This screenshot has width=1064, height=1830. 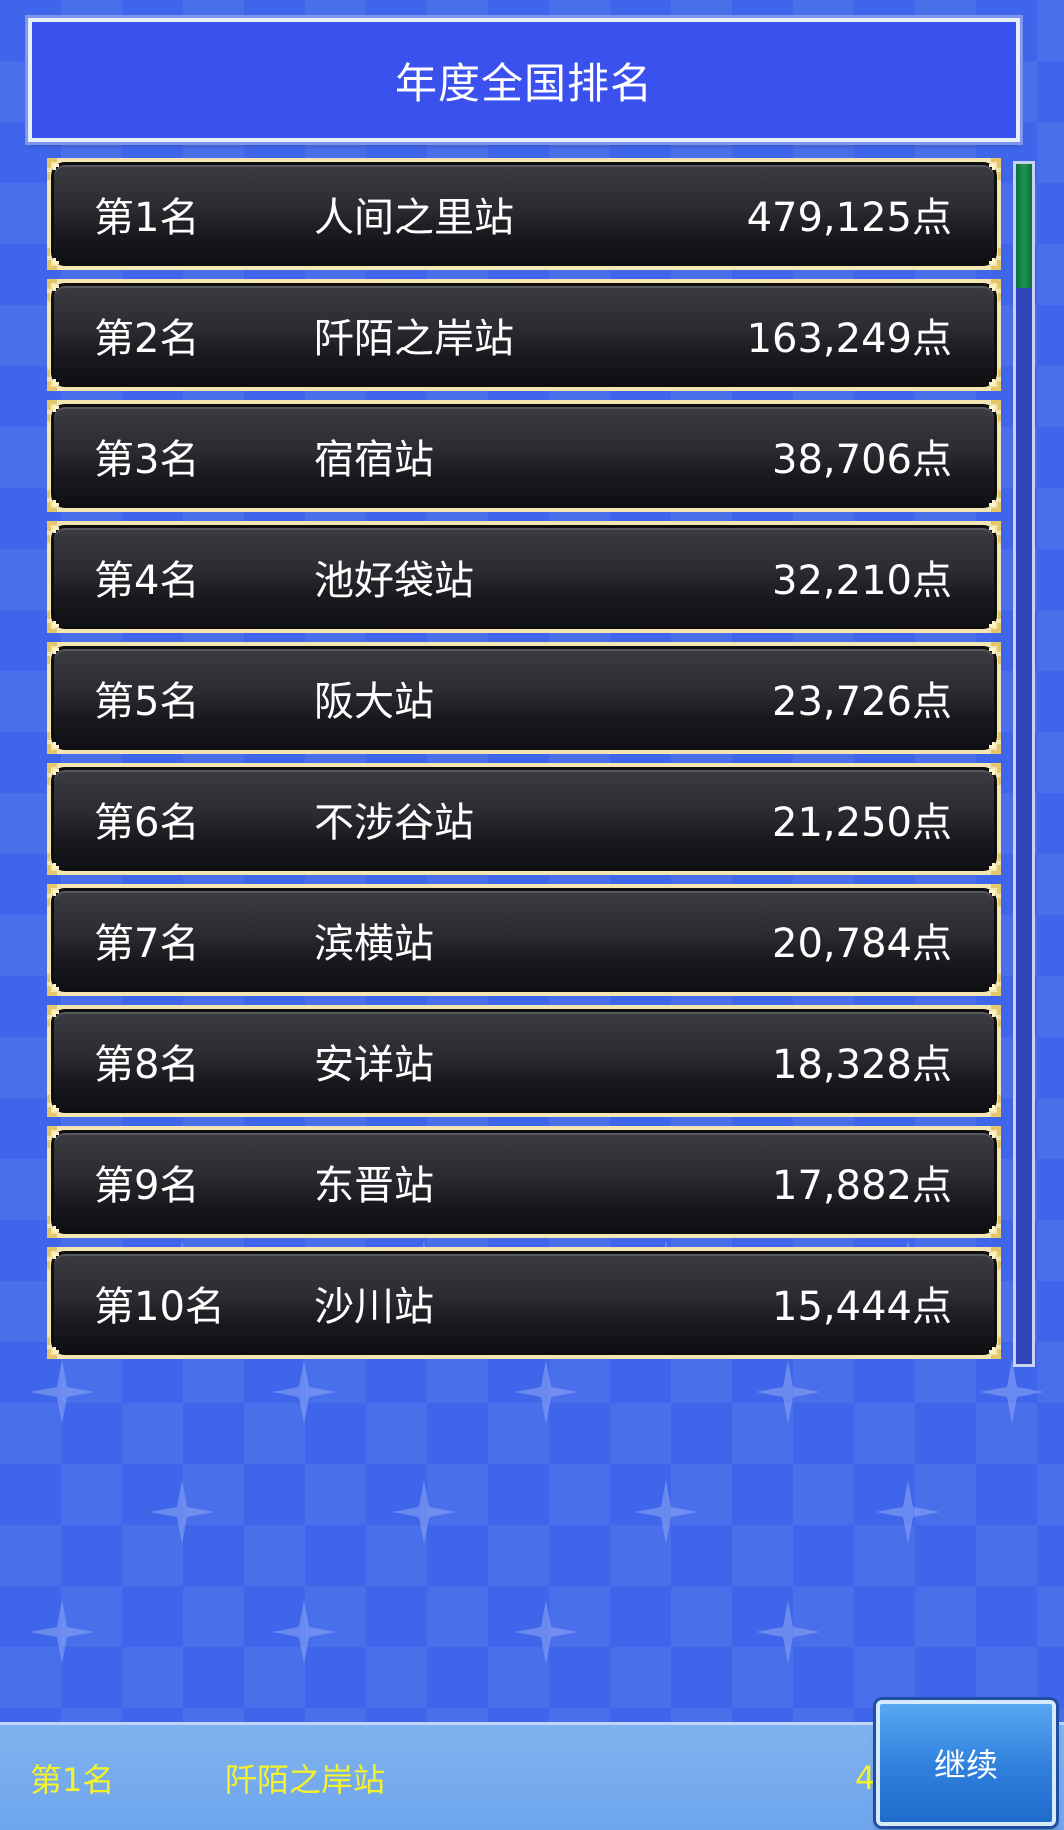 I want to click on station-name: 滨横站, so click(x=374, y=944).